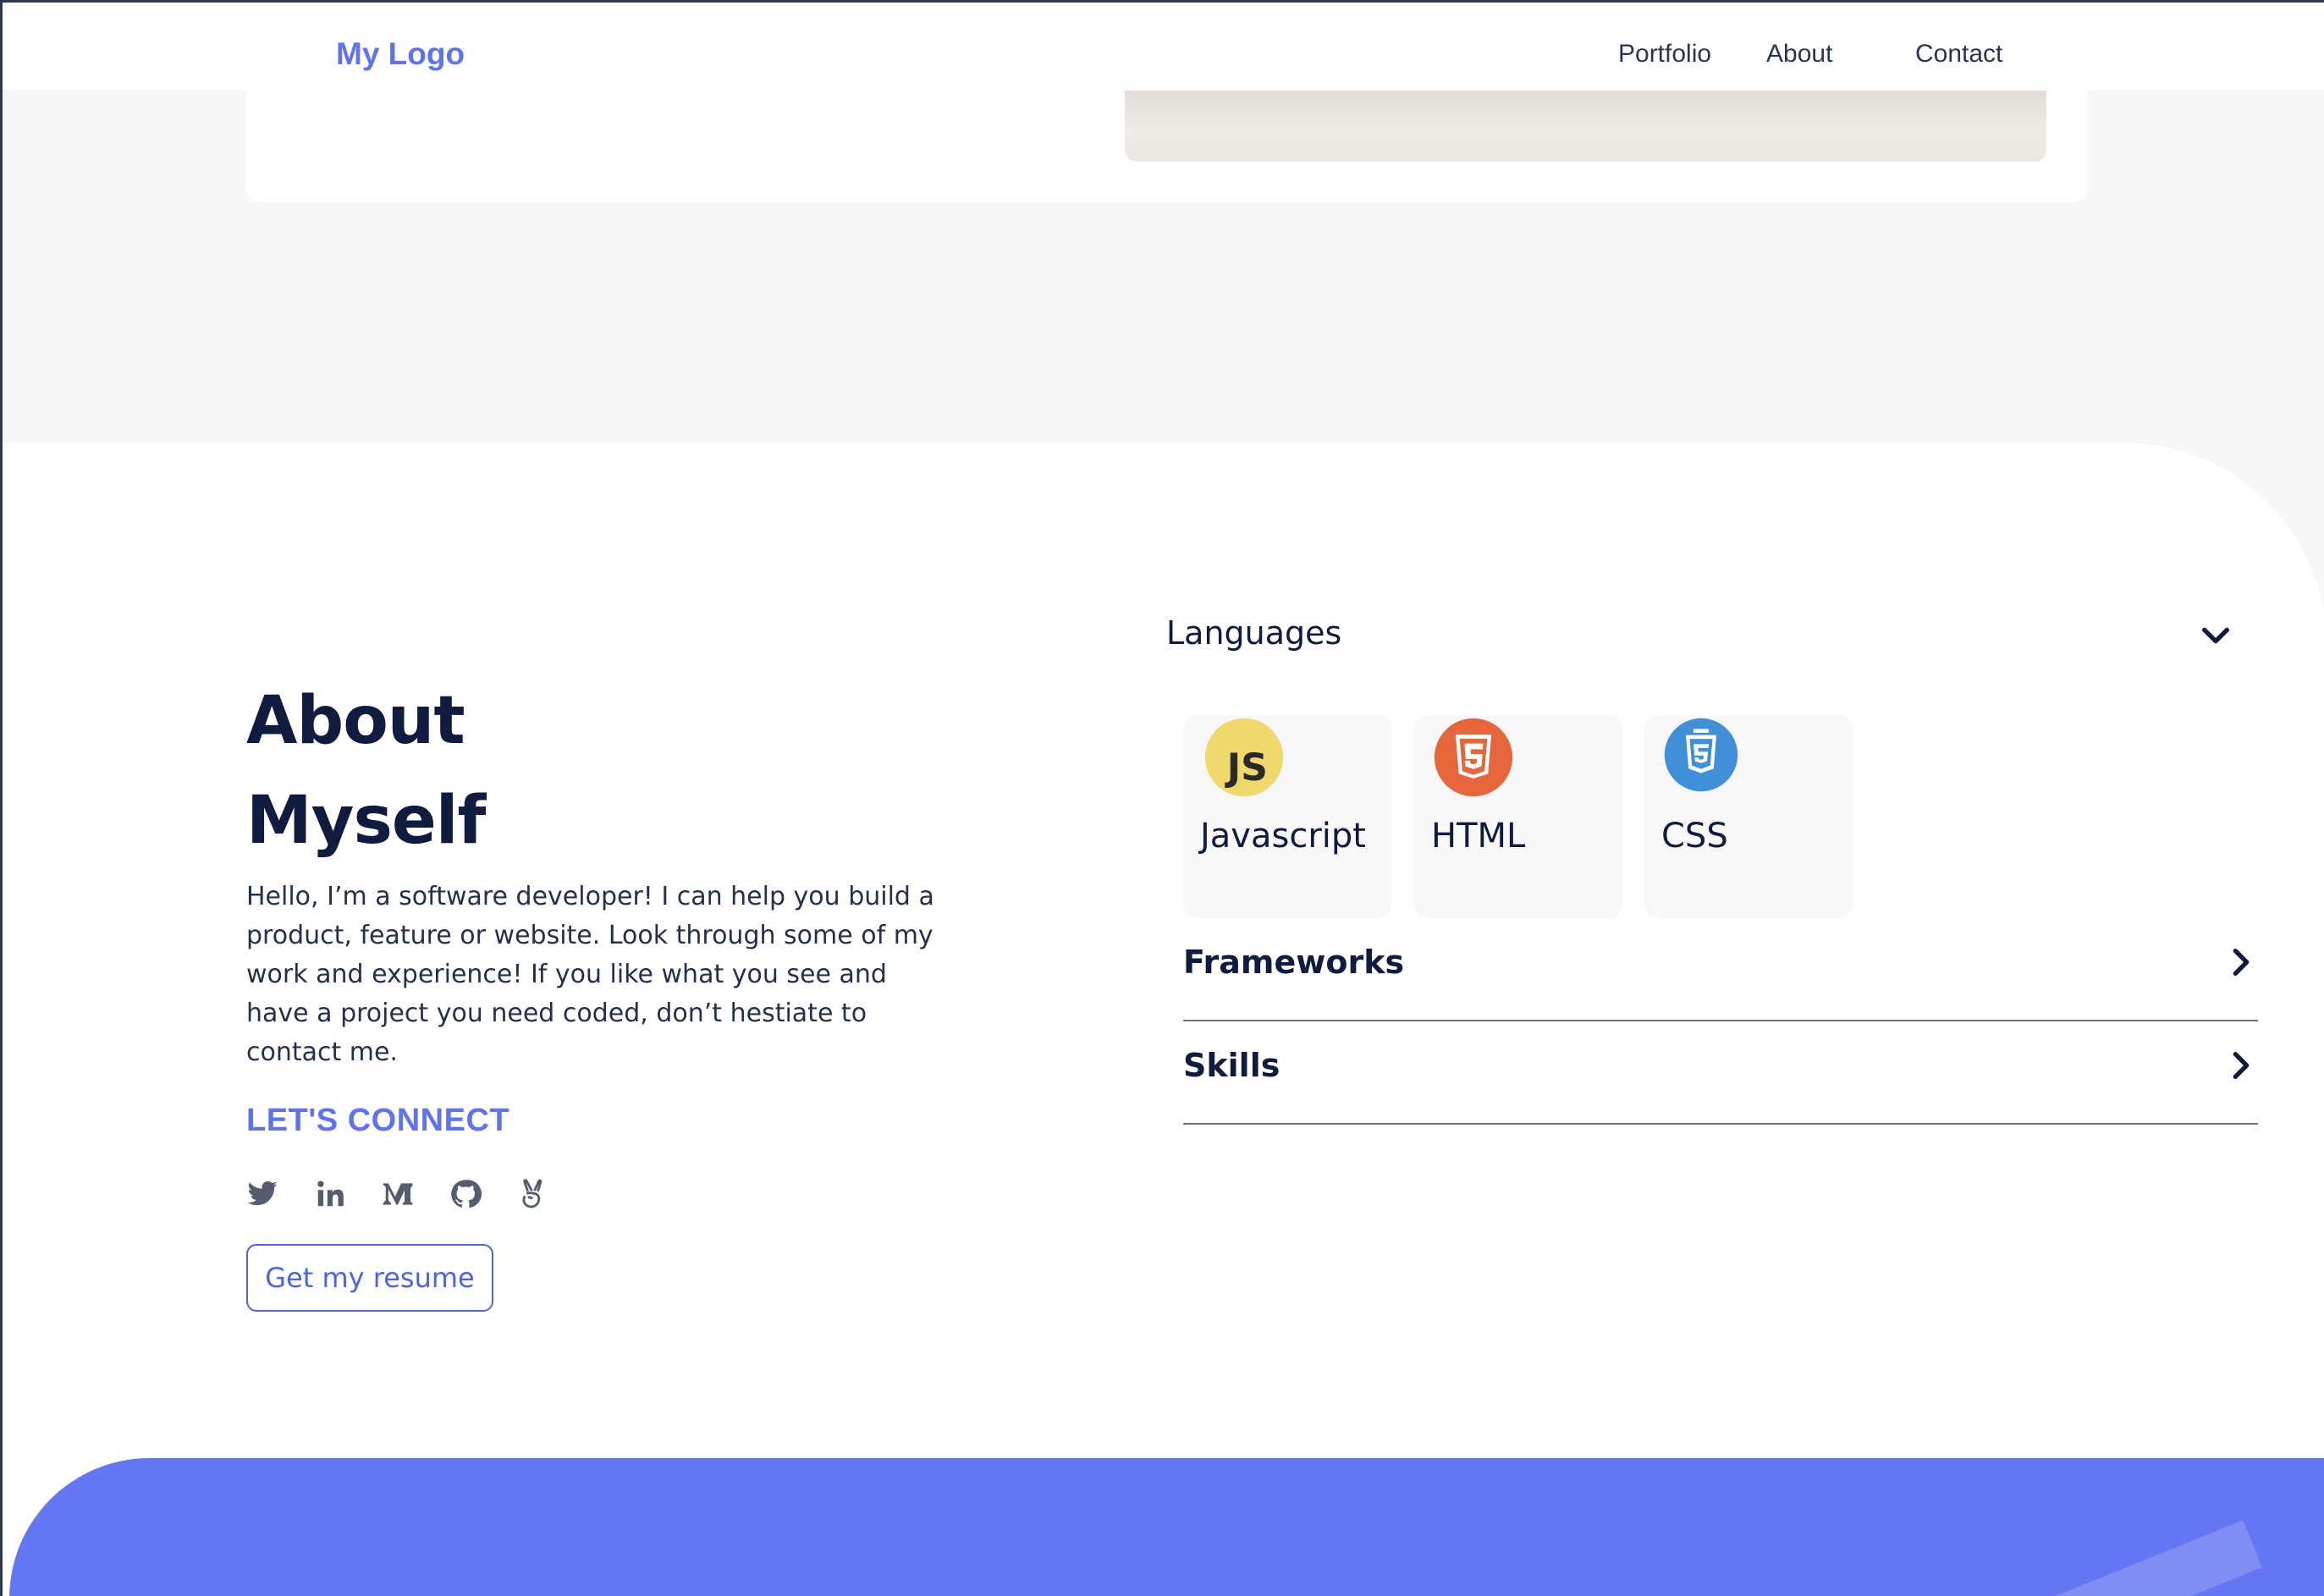 Image resolution: width=2324 pixels, height=1596 pixels. What do you see at coordinates (1478, 836) in the screenshot?
I see `language-label-html: HTML` at bounding box center [1478, 836].